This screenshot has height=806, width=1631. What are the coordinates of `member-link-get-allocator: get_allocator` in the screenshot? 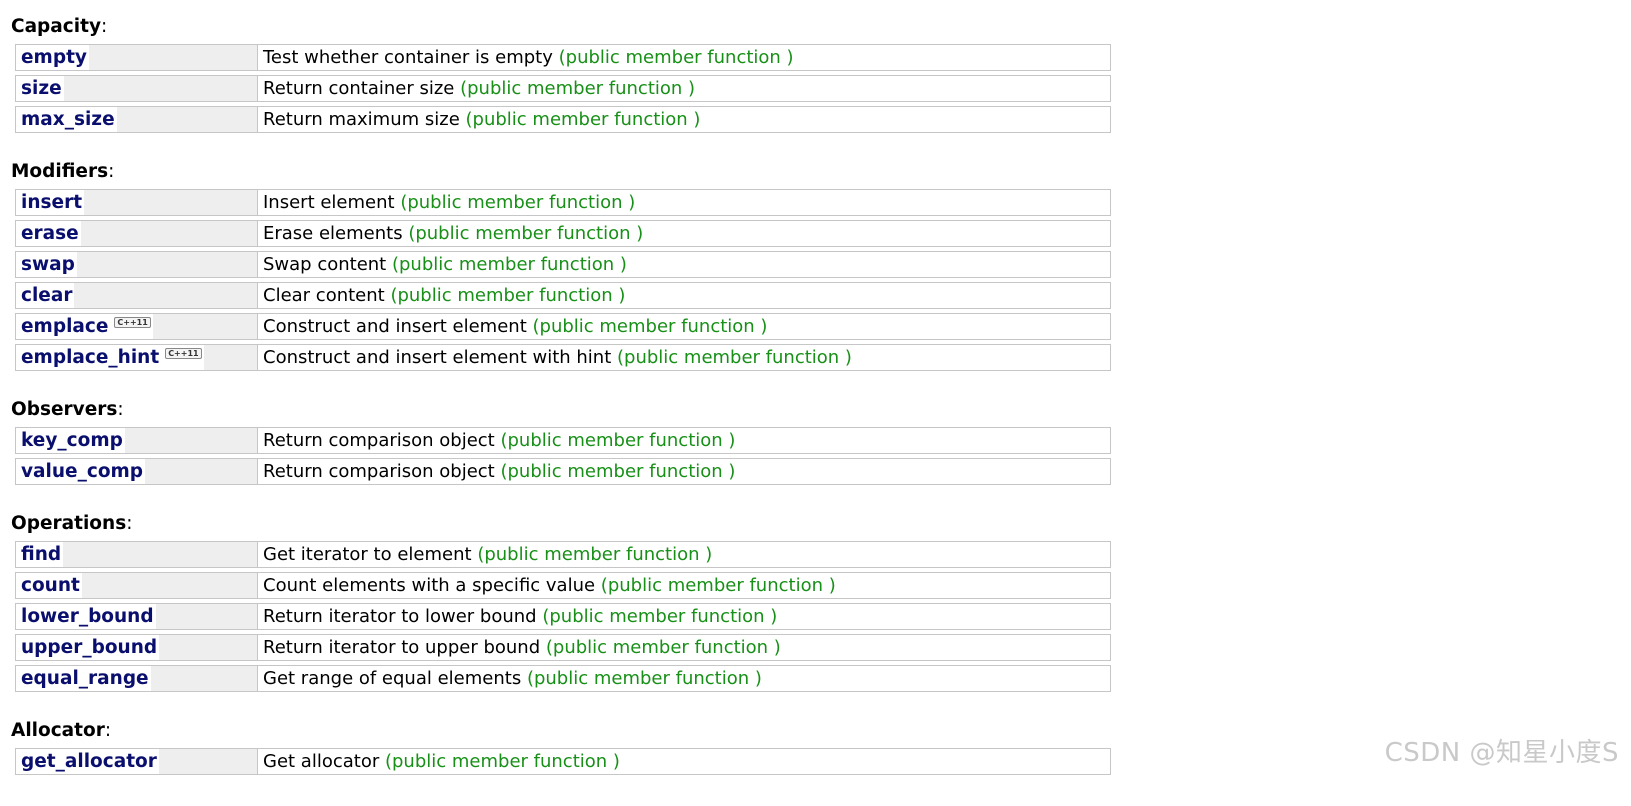 It's located at (87, 761).